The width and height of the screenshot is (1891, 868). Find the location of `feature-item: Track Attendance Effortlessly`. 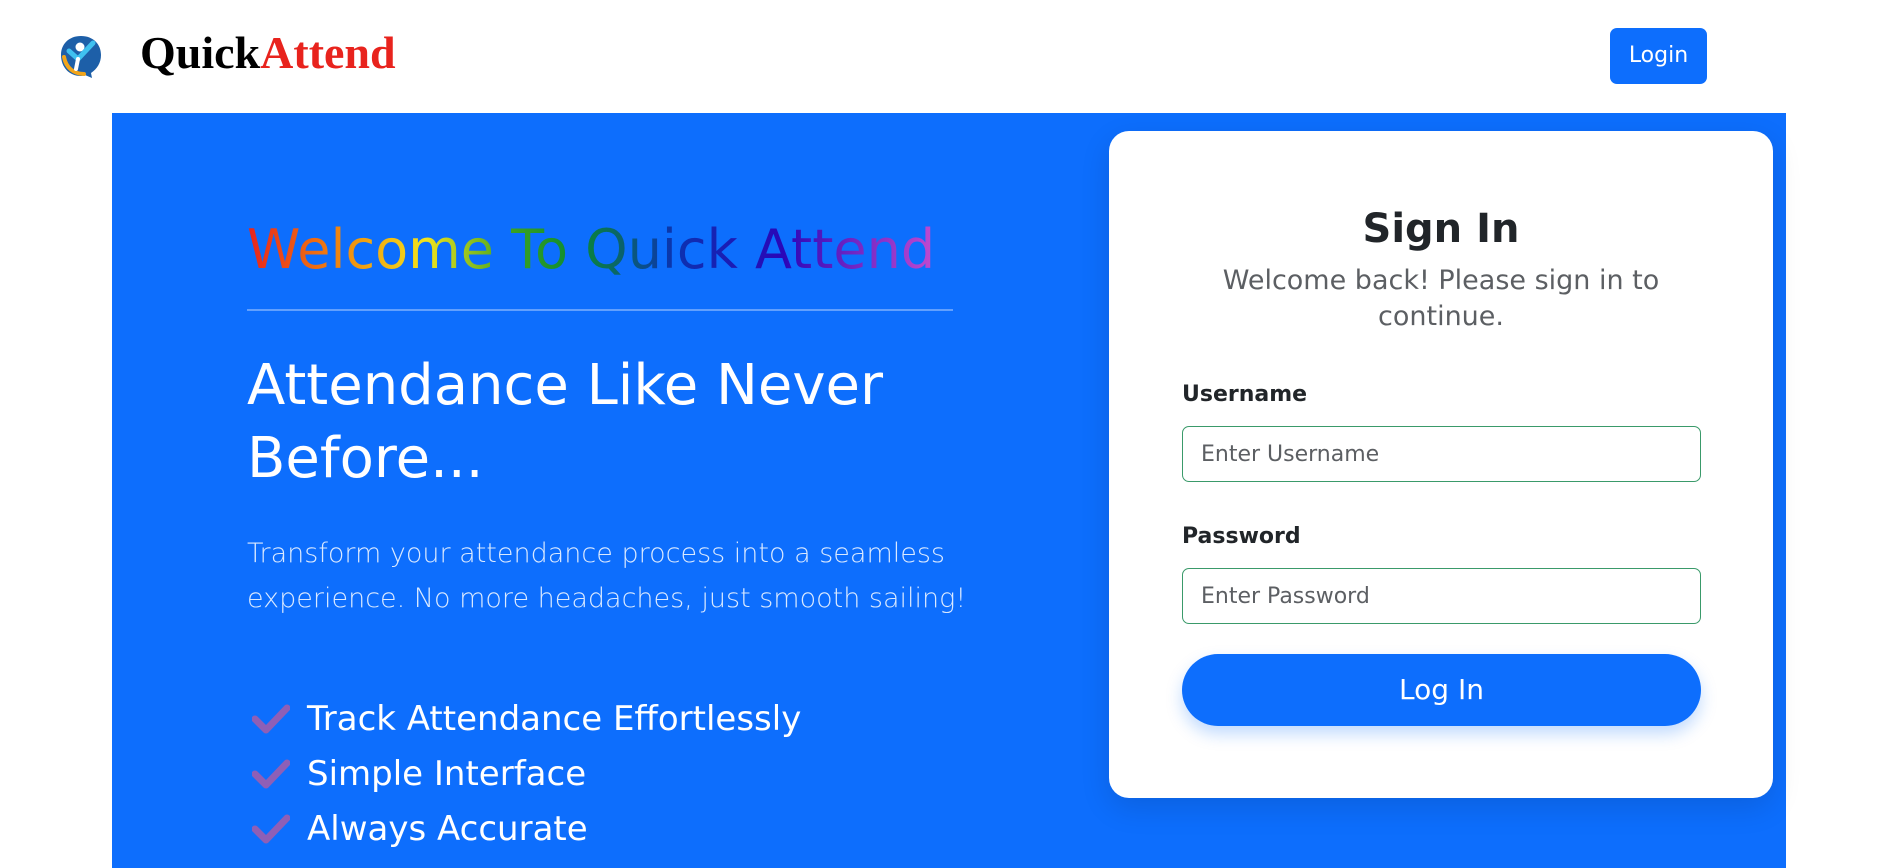

feature-item: Track Attendance Effortlessly is located at coordinates (524, 718).